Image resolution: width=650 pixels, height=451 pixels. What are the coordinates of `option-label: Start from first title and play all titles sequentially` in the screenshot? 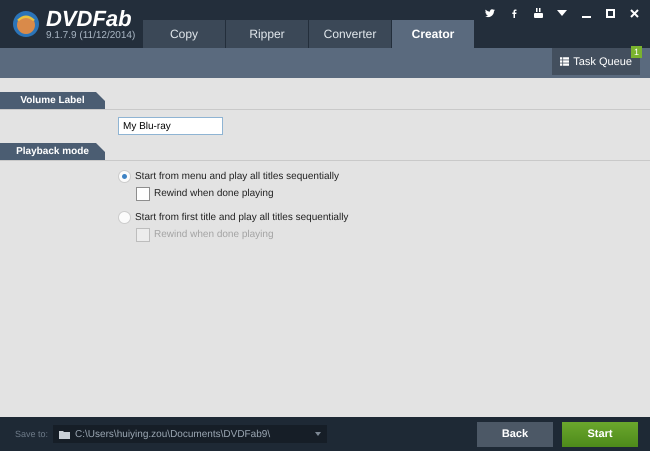 It's located at (241, 217).